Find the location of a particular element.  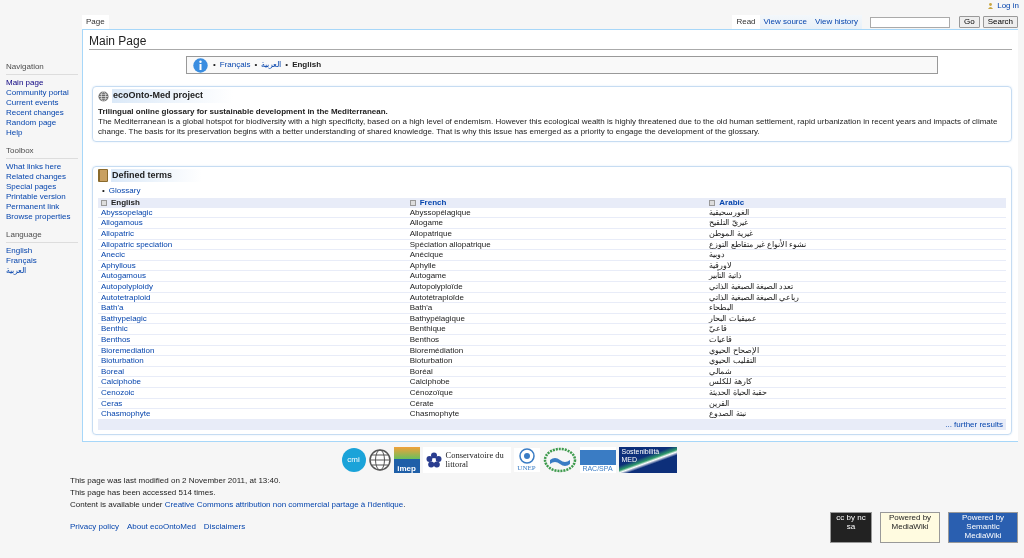

term-link: Ceras is located at coordinates (112, 403).